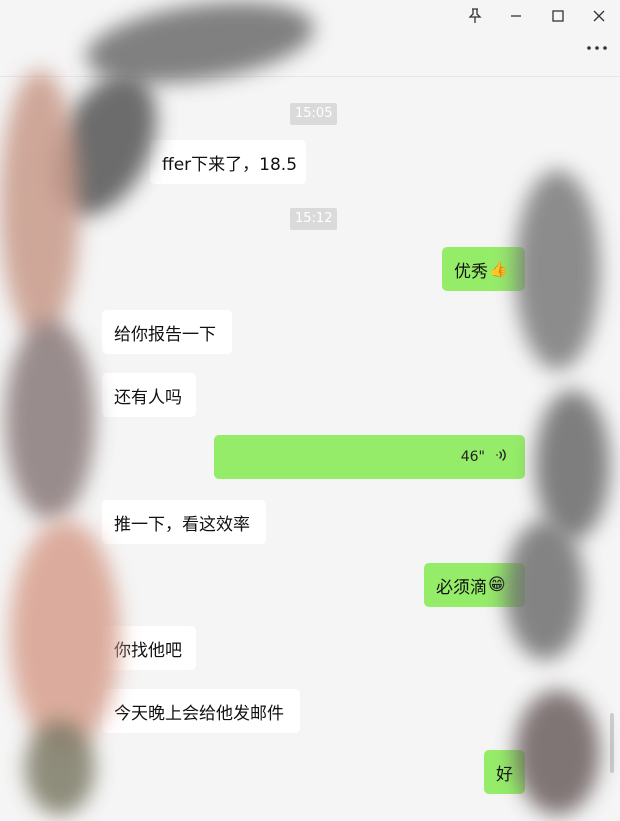 The height and width of the screenshot is (821, 620). What do you see at coordinates (475, 16) in the screenshot?
I see `pin-icon` at bounding box center [475, 16].